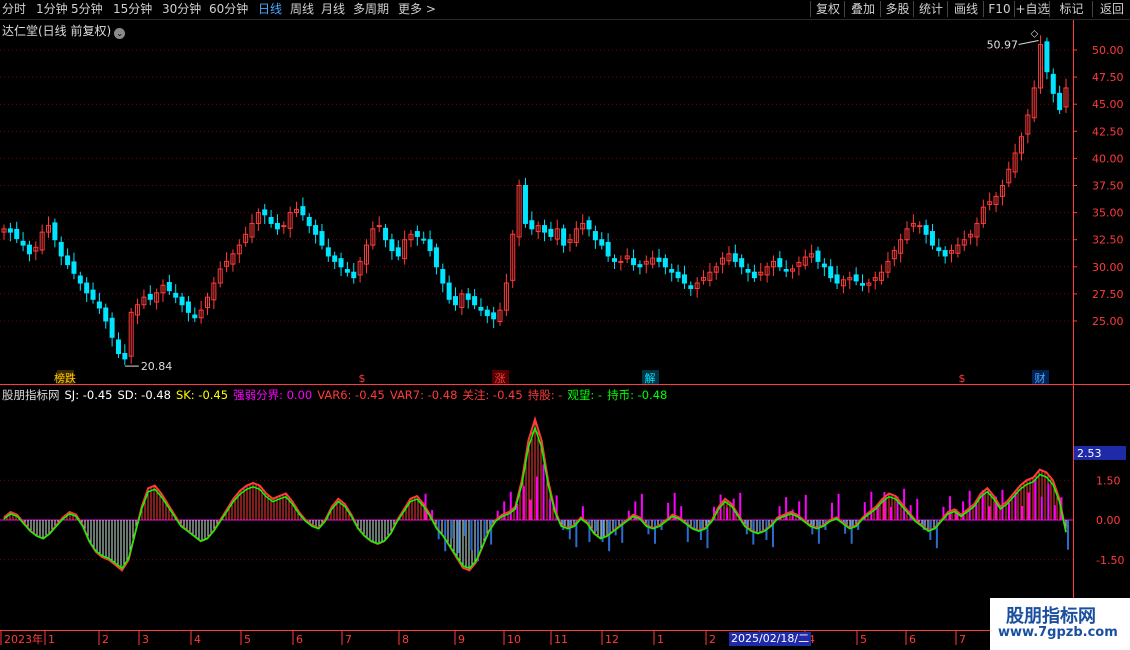 The height and width of the screenshot is (650, 1130). I want to click on price-tick-label-3: 32.50, so click(1108, 240).